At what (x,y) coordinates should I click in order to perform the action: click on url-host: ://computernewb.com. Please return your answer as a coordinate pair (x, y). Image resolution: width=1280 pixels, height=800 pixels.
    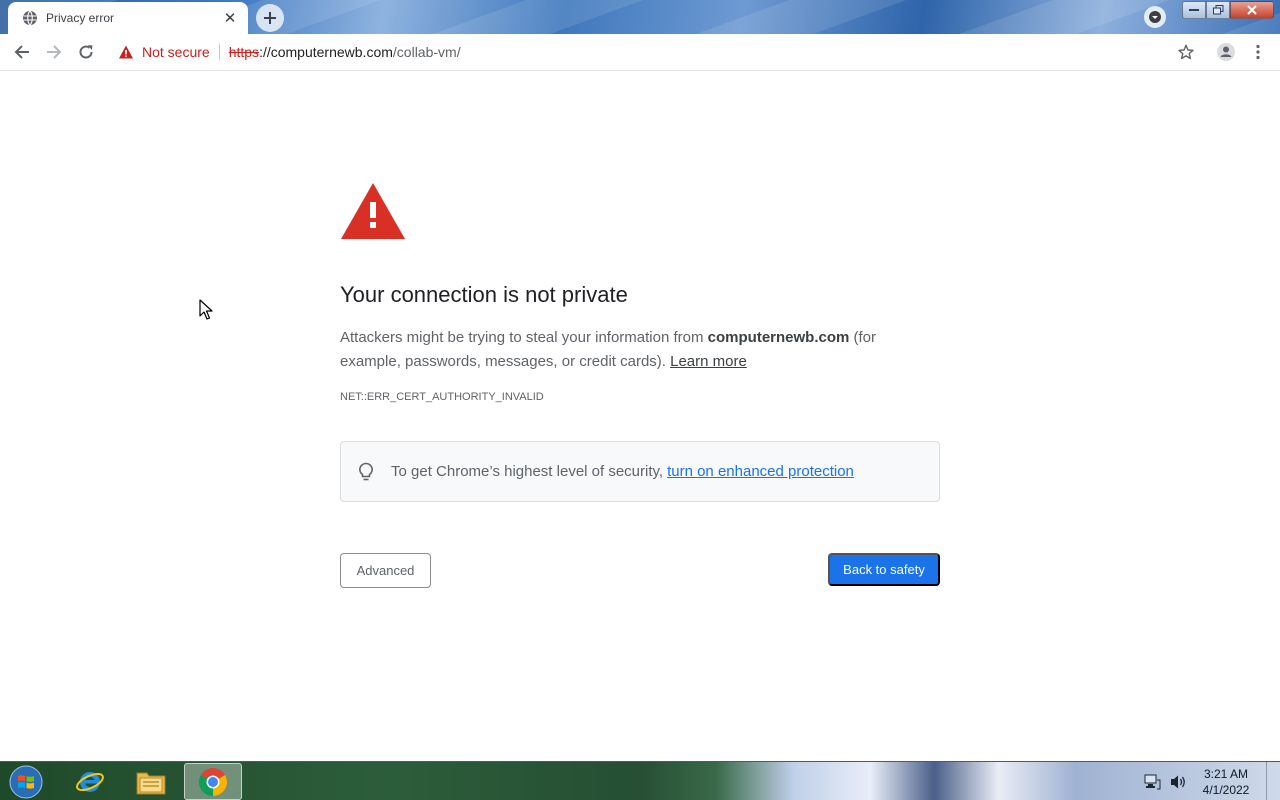
    Looking at the image, I should click on (326, 52).